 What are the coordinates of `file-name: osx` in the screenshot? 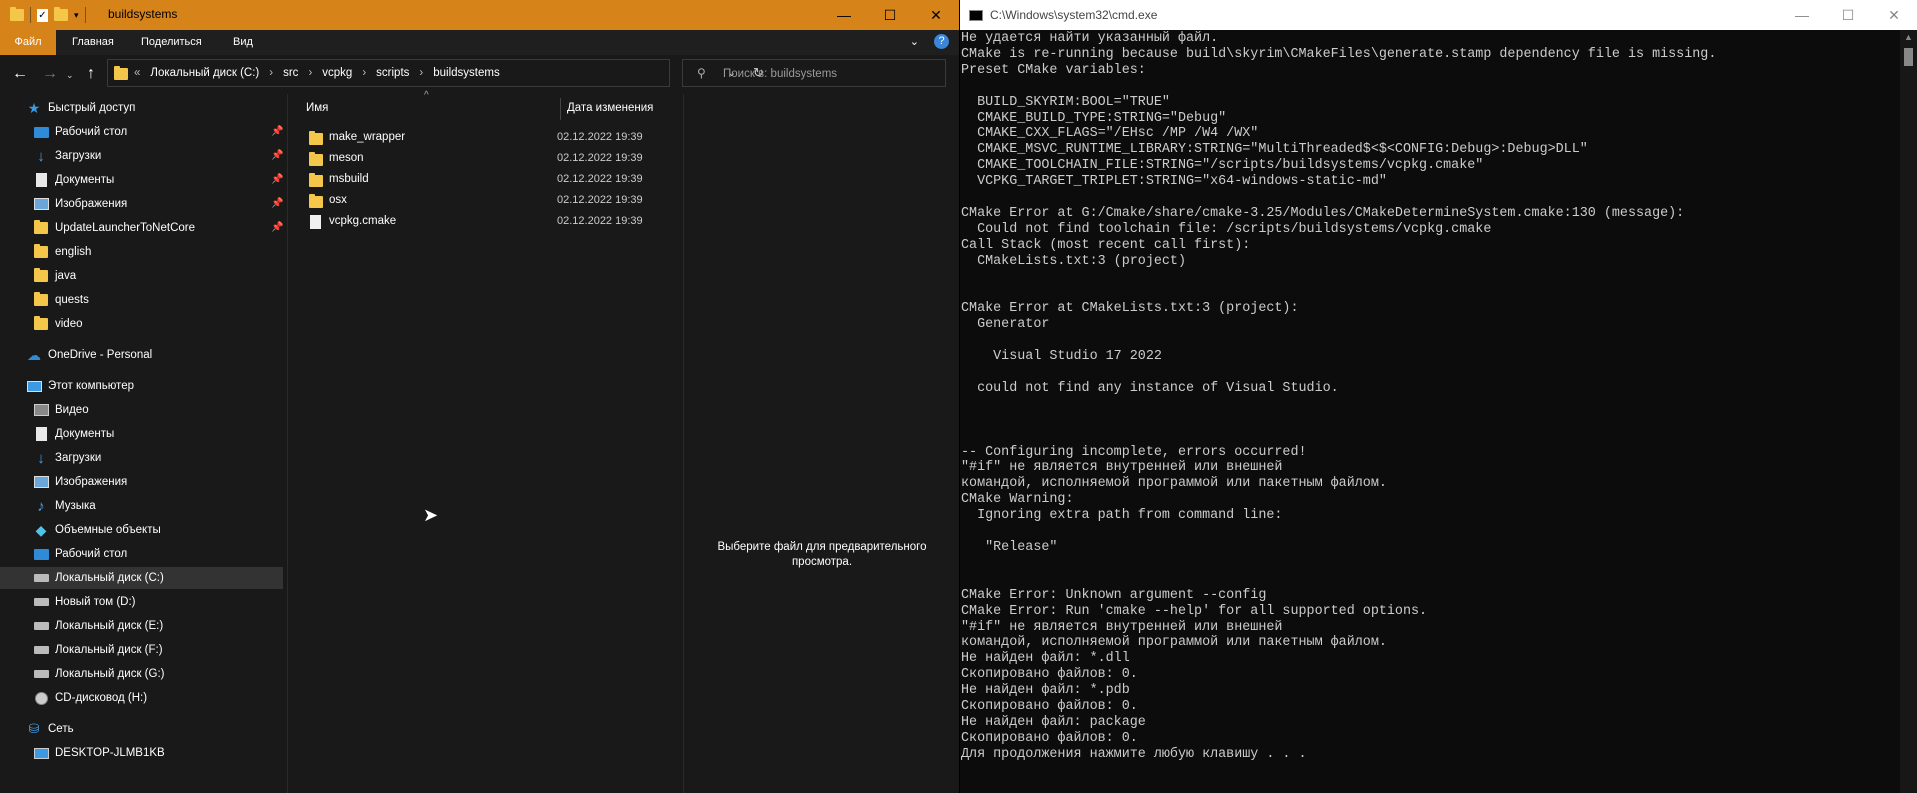 It's located at (338, 200).